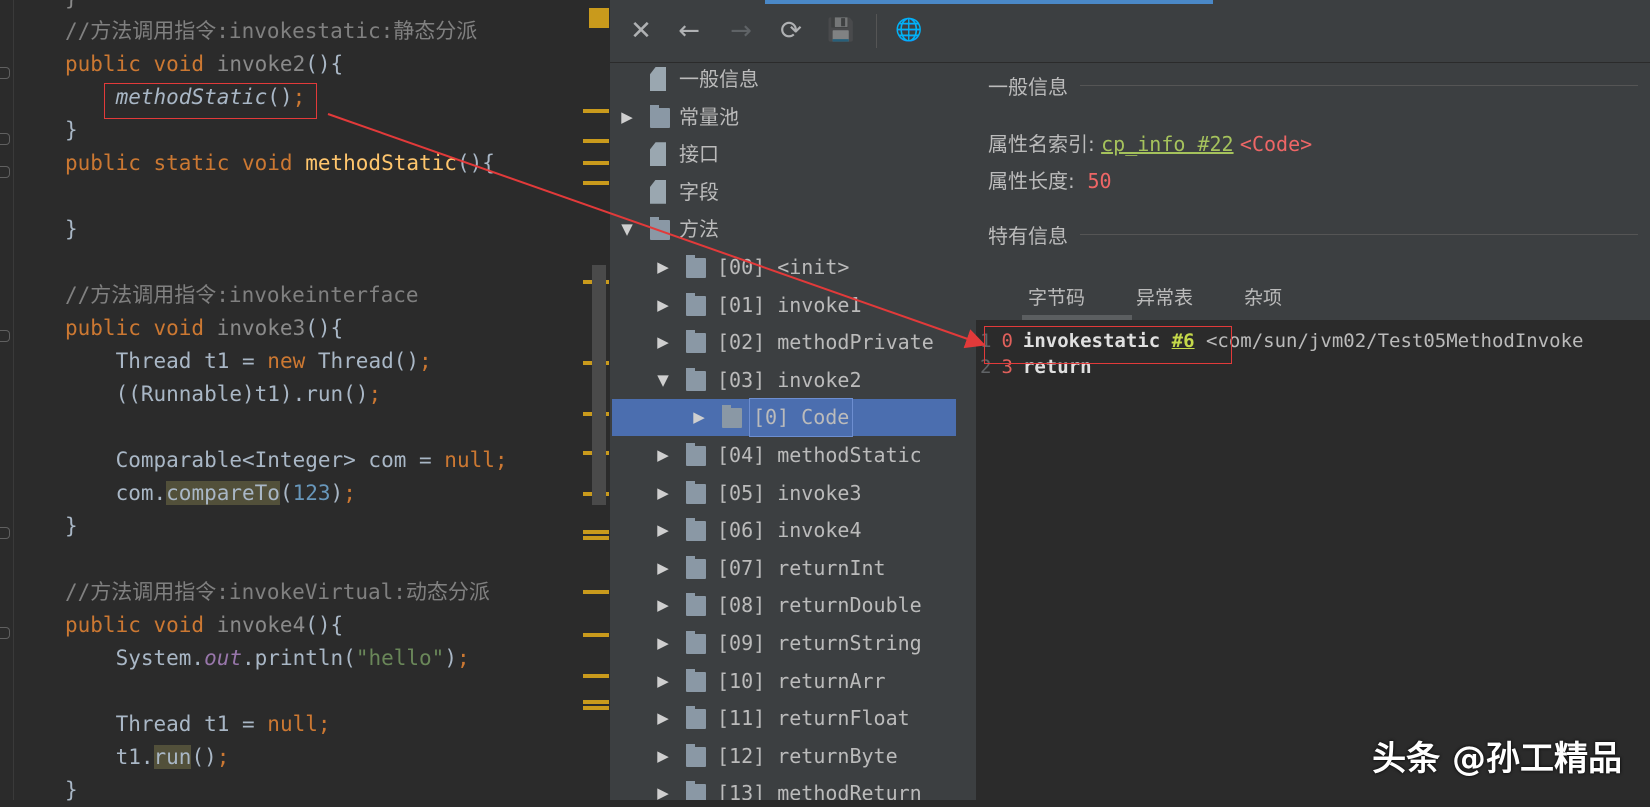 The image size is (1650, 807). What do you see at coordinates (793, 605) in the screenshot?
I see `tree-node: ▶ [08] returnDouble` at bounding box center [793, 605].